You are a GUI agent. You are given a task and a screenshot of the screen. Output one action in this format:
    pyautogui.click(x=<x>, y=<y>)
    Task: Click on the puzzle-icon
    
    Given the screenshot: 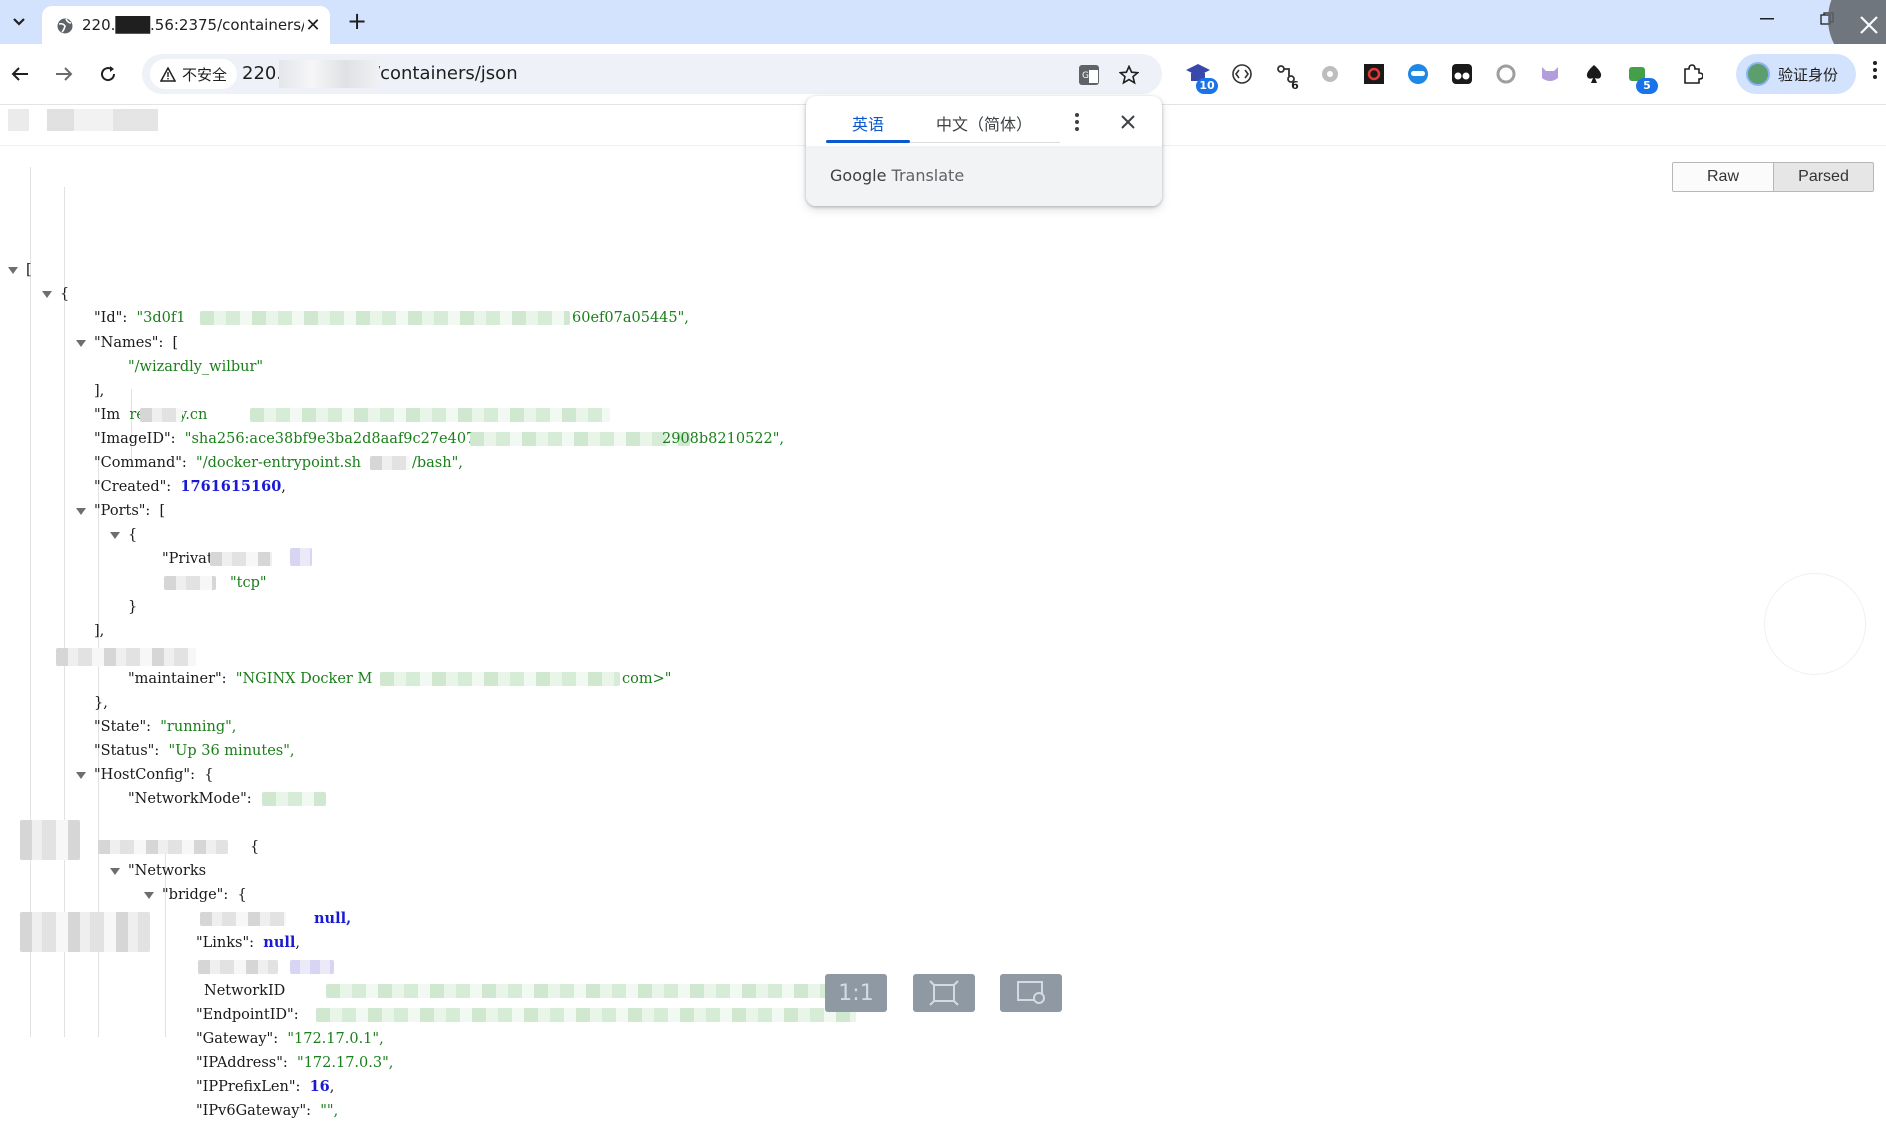 What is the action you would take?
    pyautogui.click(x=1693, y=74)
    